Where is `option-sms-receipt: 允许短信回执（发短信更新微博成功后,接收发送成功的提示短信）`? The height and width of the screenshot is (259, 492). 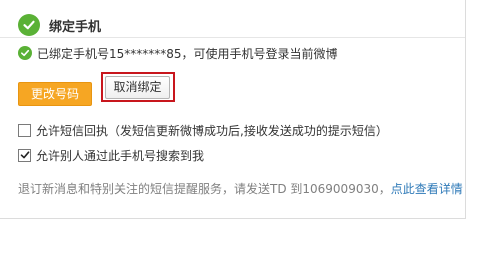 option-sms-receipt: 允许短信回执（发短信更新微博成功后,接收发送成功的提示短信） is located at coordinates (203, 130).